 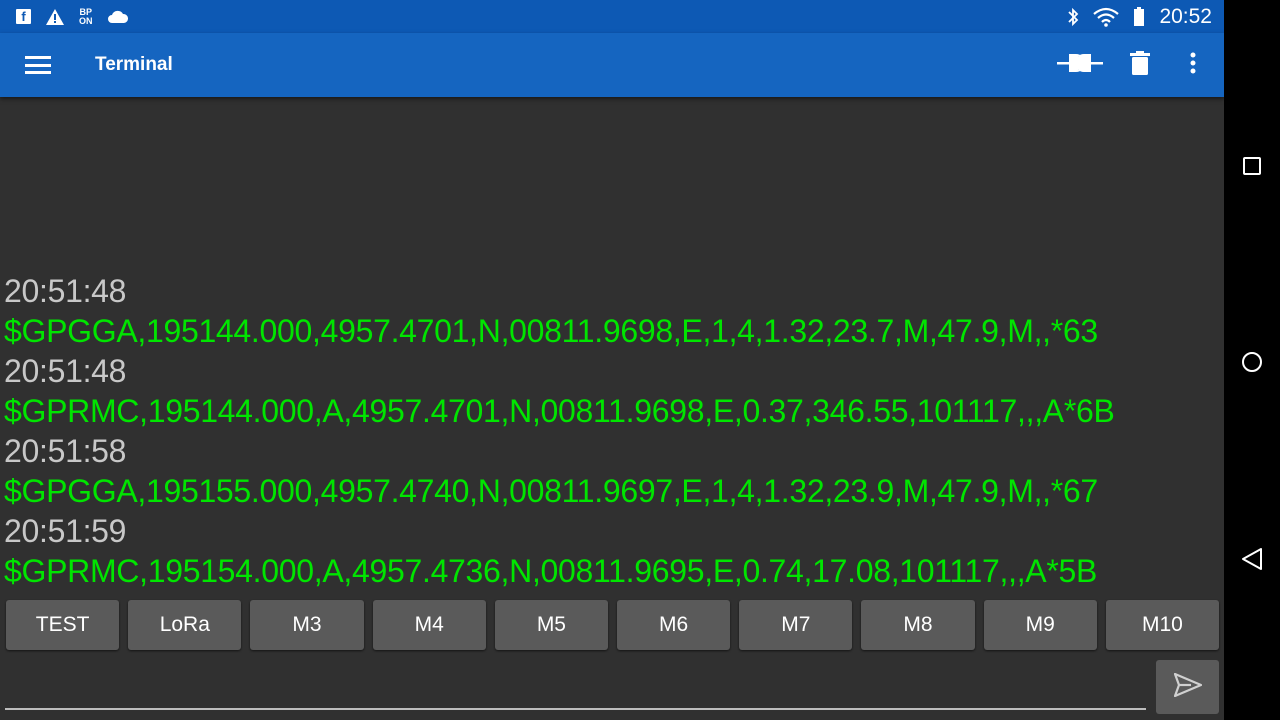 I want to click on hamburger-bars, so click(x=38, y=65).